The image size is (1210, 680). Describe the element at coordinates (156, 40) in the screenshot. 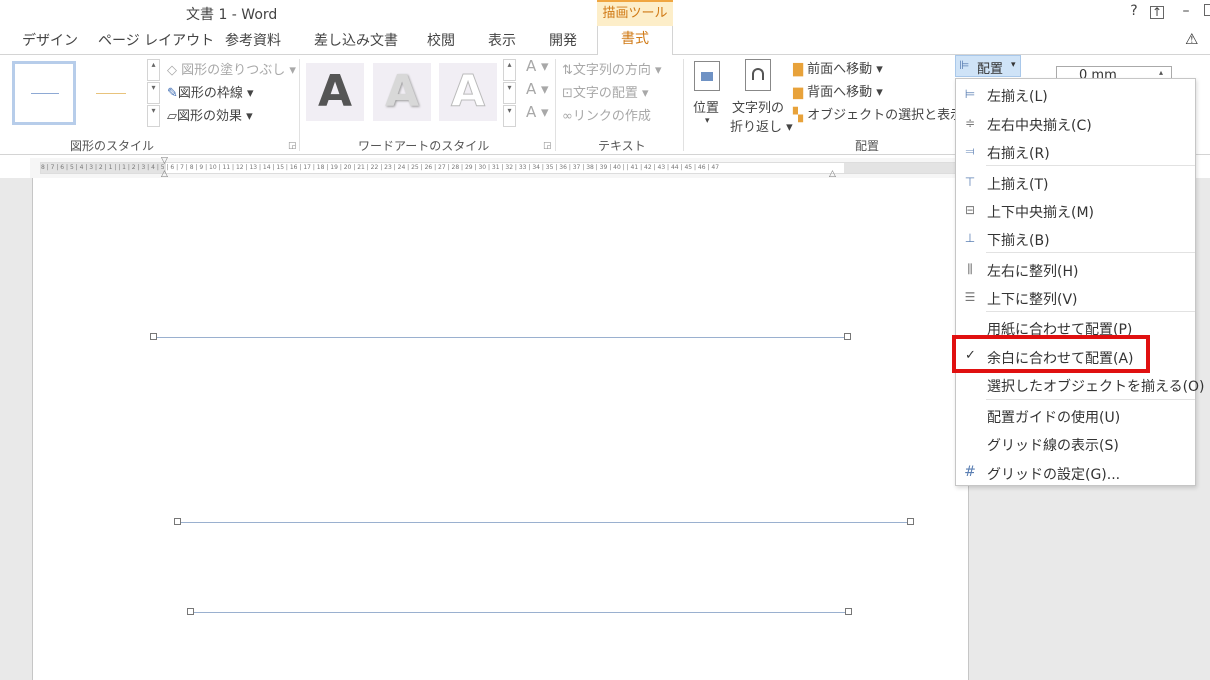

I see `tab-page-layout: ページ レイアウト` at that location.